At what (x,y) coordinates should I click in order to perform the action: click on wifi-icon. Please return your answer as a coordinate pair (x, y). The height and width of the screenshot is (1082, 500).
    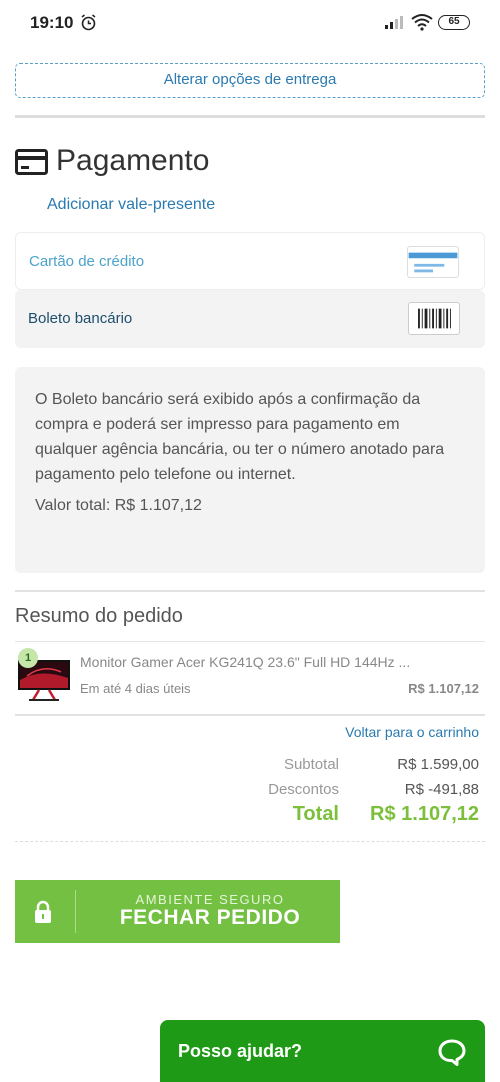
    Looking at the image, I should click on (422, 22).